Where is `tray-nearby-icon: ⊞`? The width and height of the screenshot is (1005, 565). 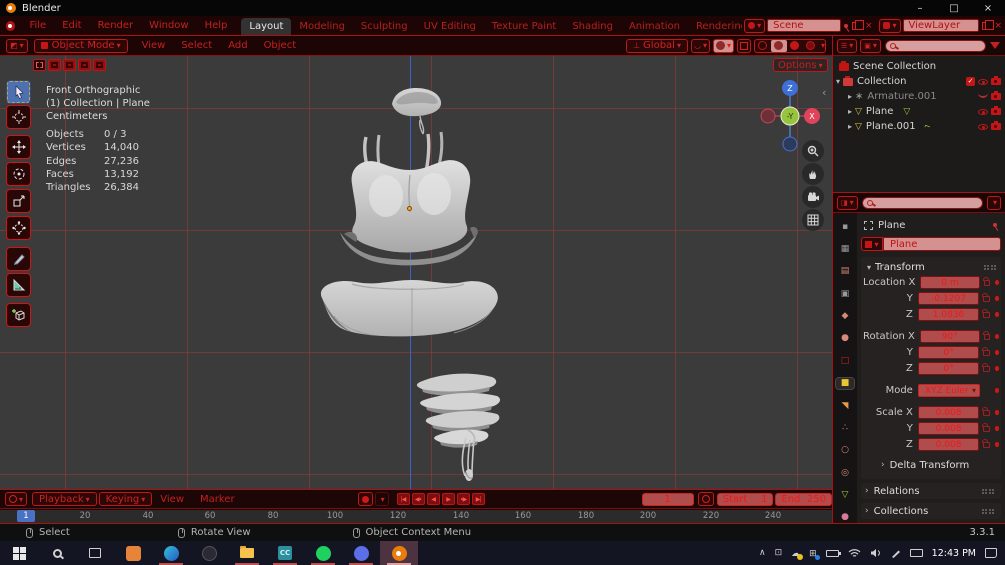
tray-nearby-icon: ⊞ is located at coordinates (814, 554).